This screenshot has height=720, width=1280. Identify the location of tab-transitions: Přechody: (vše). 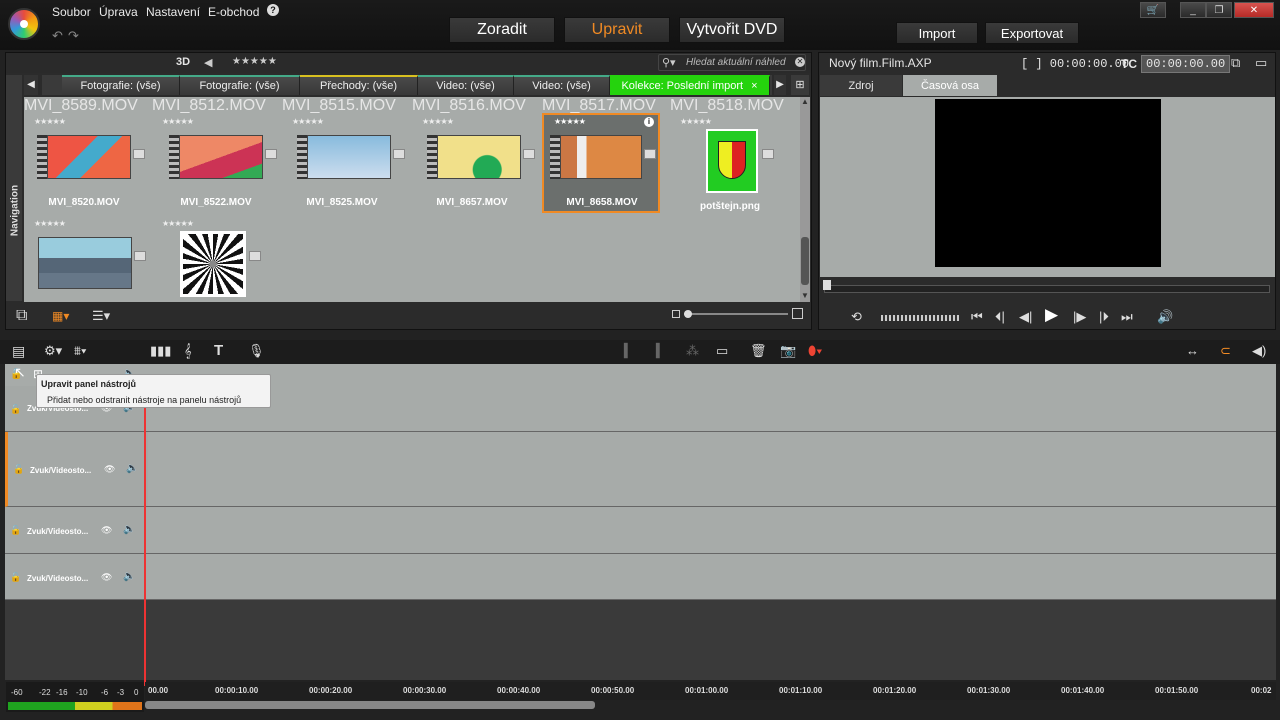
(359, 85).